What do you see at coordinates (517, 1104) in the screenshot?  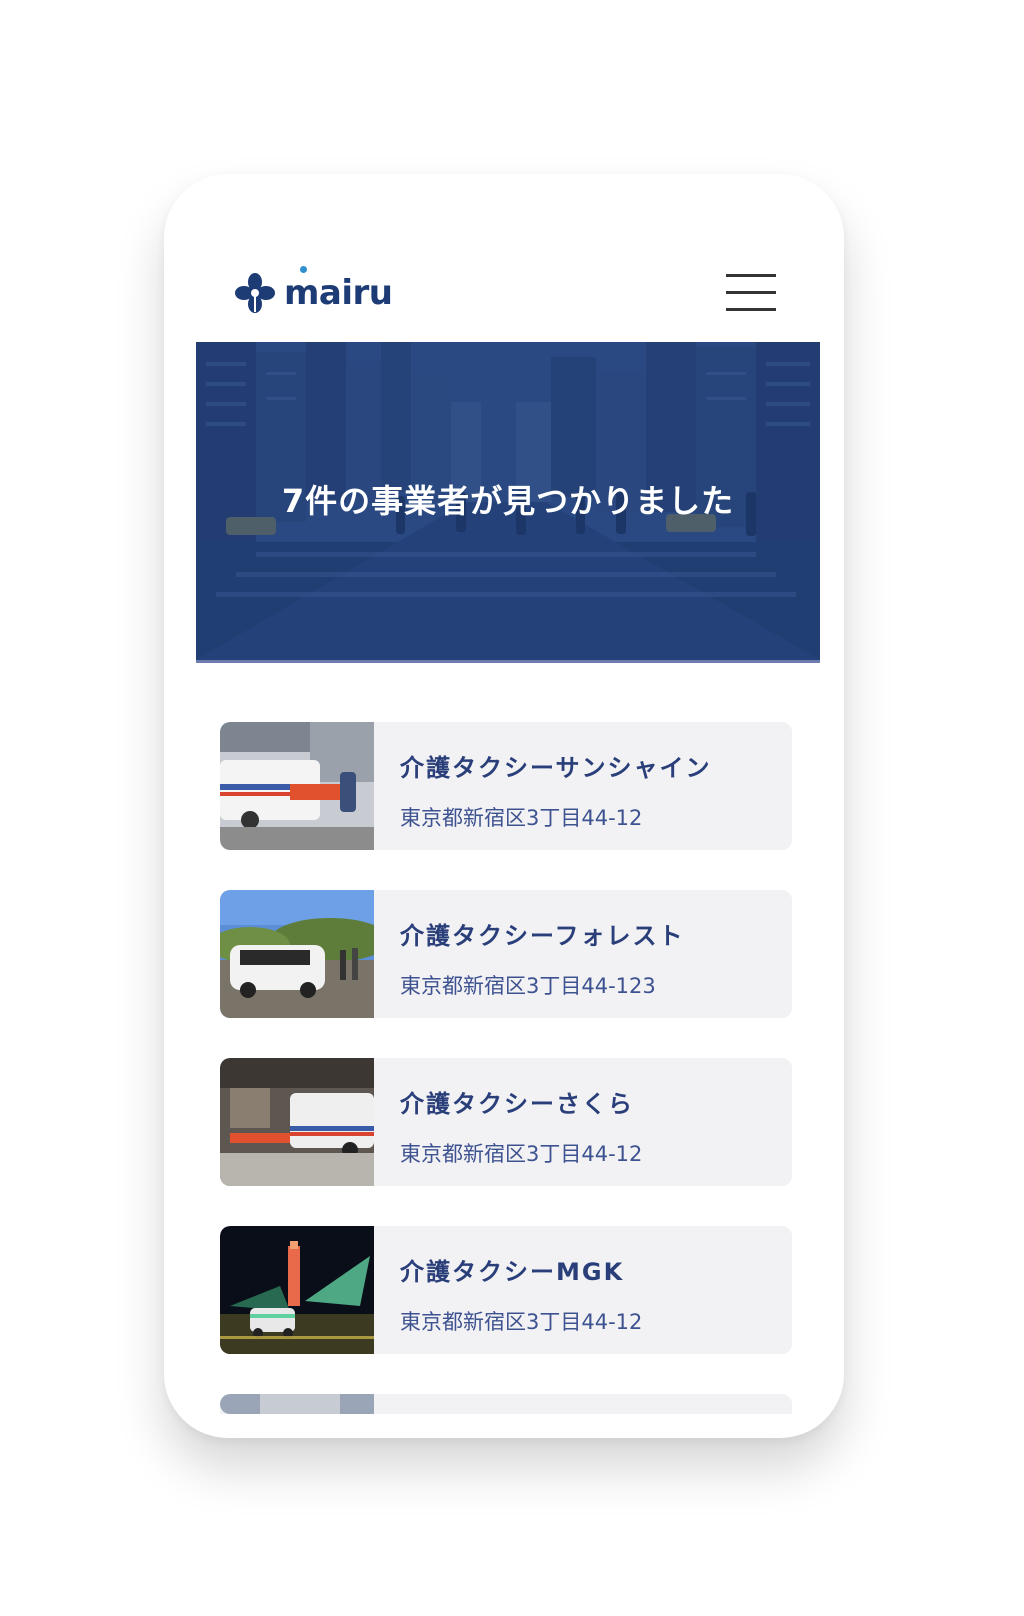 I see `business-name: 介護タクシーさくら` at bounding box center [517, 1104].